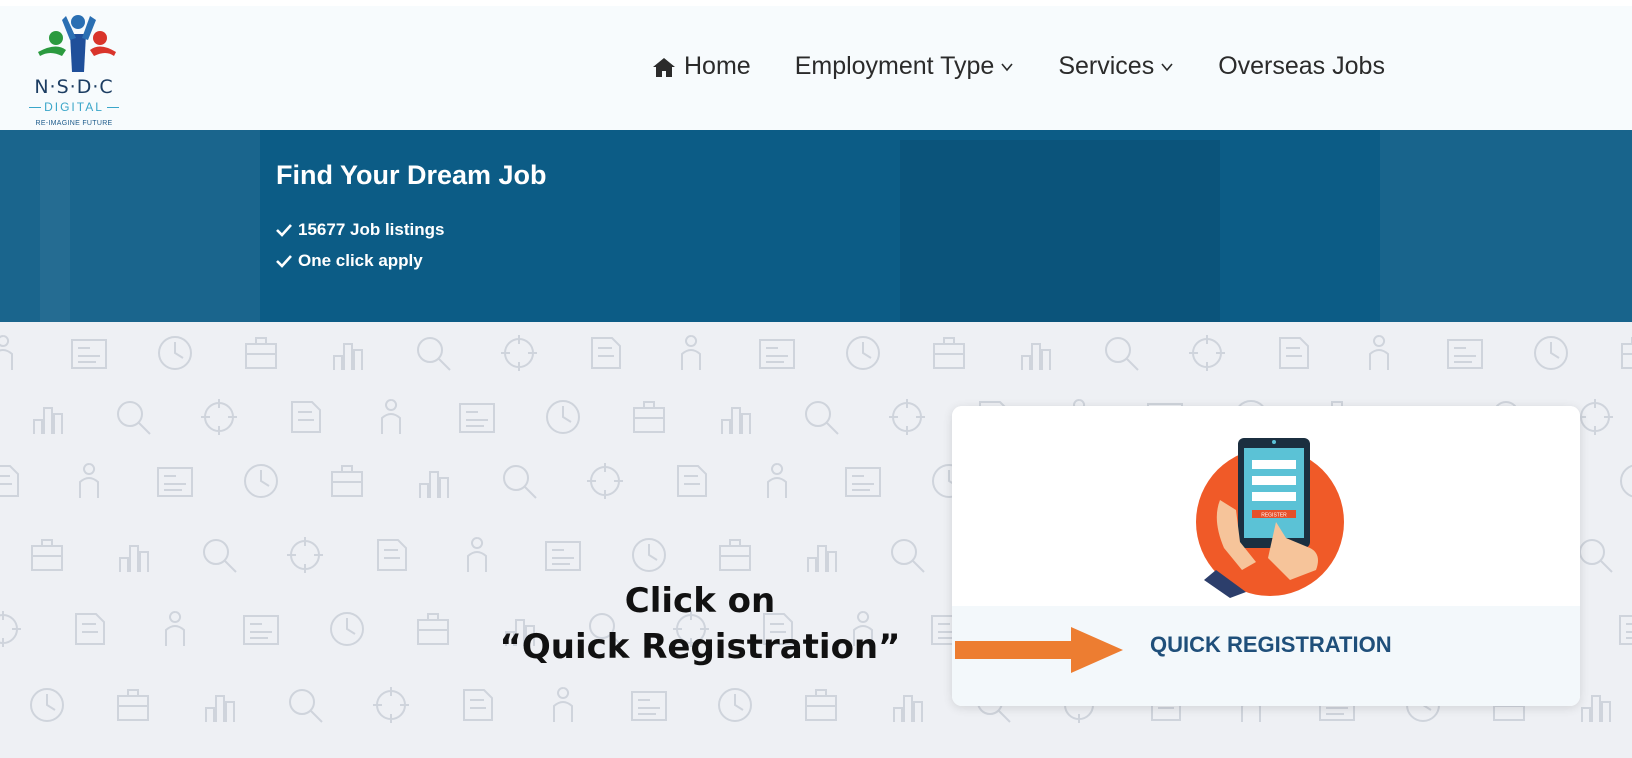 Image resolution: width=1632 pixels, height=758 pixels. I want to click on banner-features: 15677 Job listings One click apply, so click(360, 245).